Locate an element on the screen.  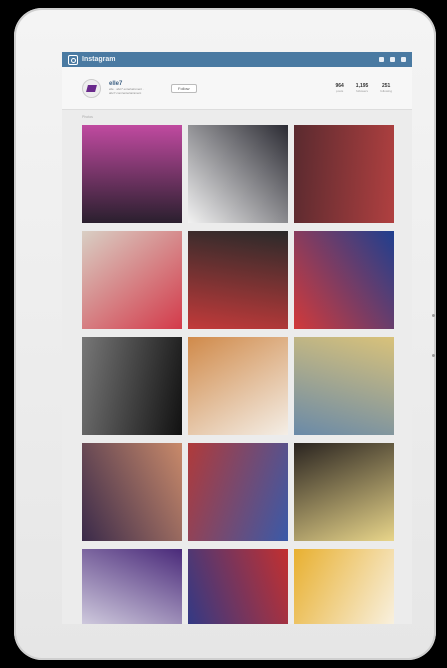
tile-couple-sign is located at coordinates (132, 280).